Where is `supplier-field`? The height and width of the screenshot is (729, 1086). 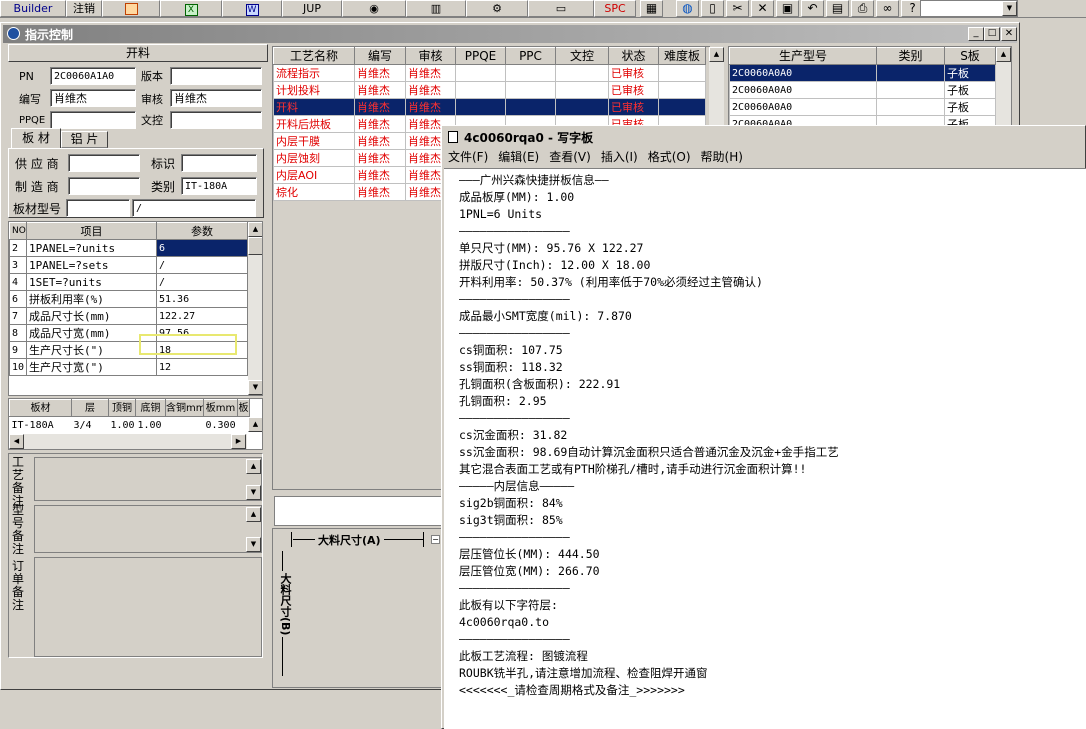
supplier-field is located at coordinates (104, 163).